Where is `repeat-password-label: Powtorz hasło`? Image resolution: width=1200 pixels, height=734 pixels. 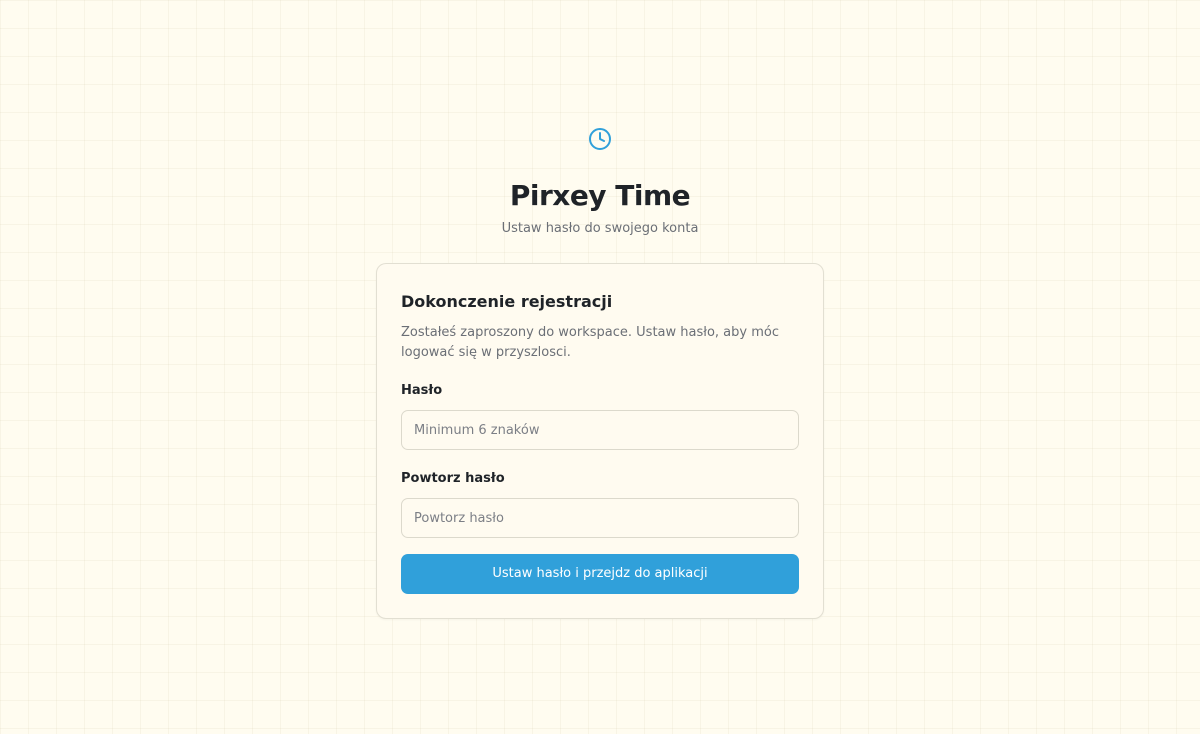 repeat-password-label: Powtorz hasło is located at coordinates (453, 478).